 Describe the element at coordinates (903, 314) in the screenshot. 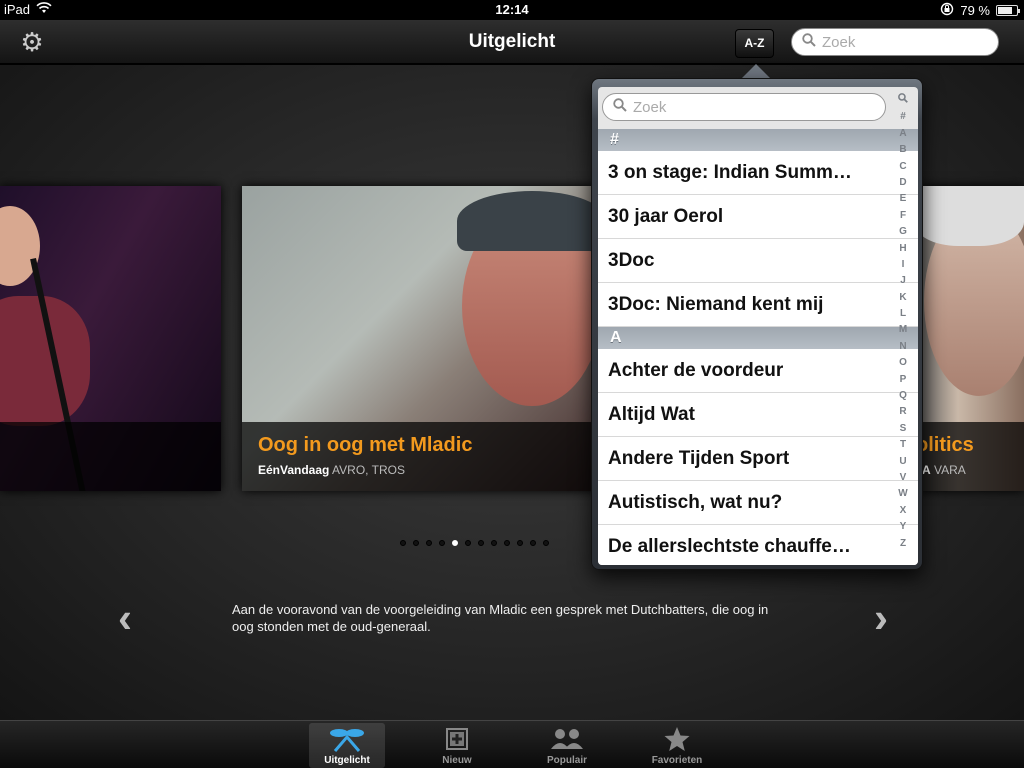

I see `index-letter: L` at that location.